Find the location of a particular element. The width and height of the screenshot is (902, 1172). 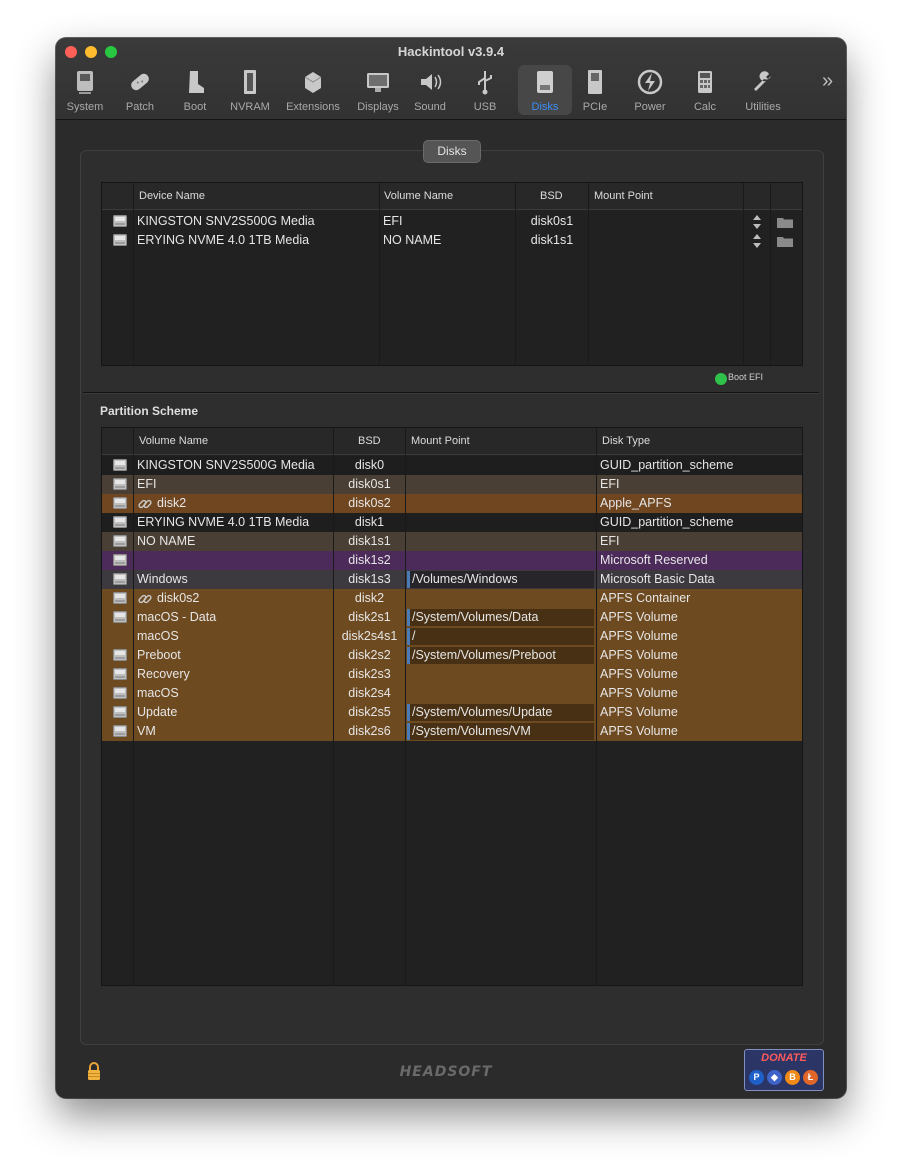

toolbar-system-button: System is located at coordinates (85, 90).